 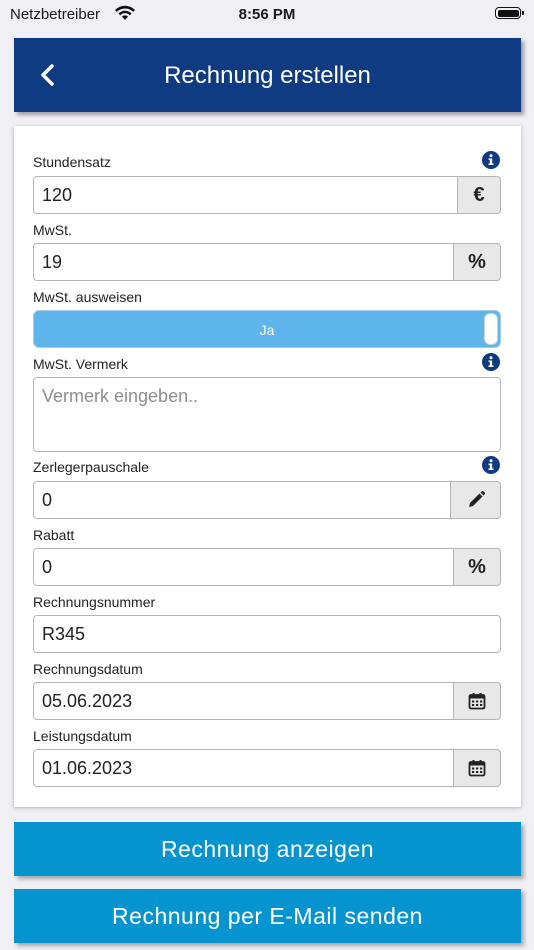 I want to click on rechnungsdatum-calendar-button, so click(x=477, y=701).